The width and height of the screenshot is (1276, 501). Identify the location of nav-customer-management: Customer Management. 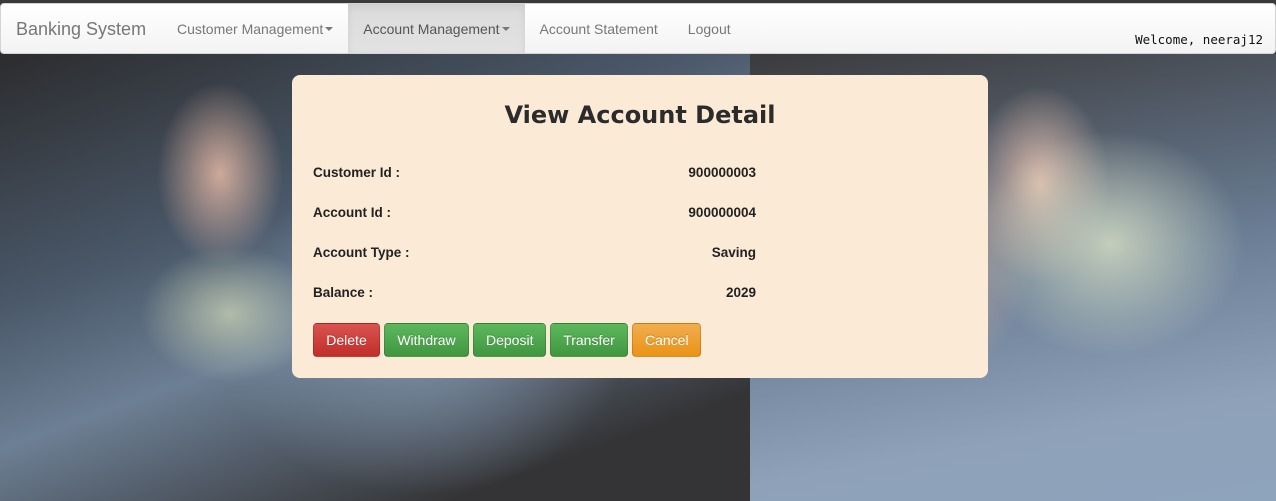
(255, 28).